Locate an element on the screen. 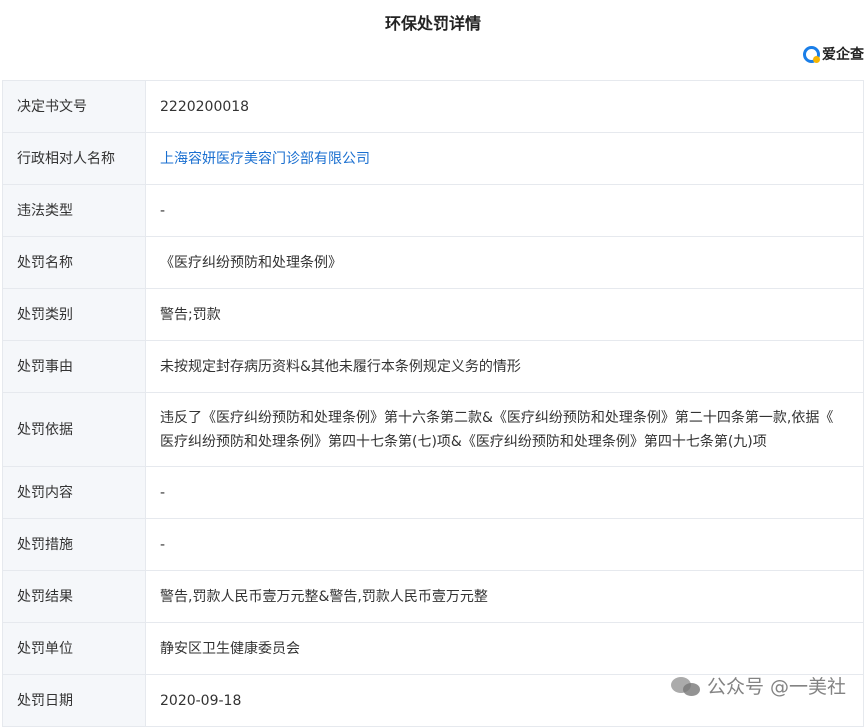 This screenshot has height=727, width=866. field-label: 处罚结果 is located at coordinates (74, 596).